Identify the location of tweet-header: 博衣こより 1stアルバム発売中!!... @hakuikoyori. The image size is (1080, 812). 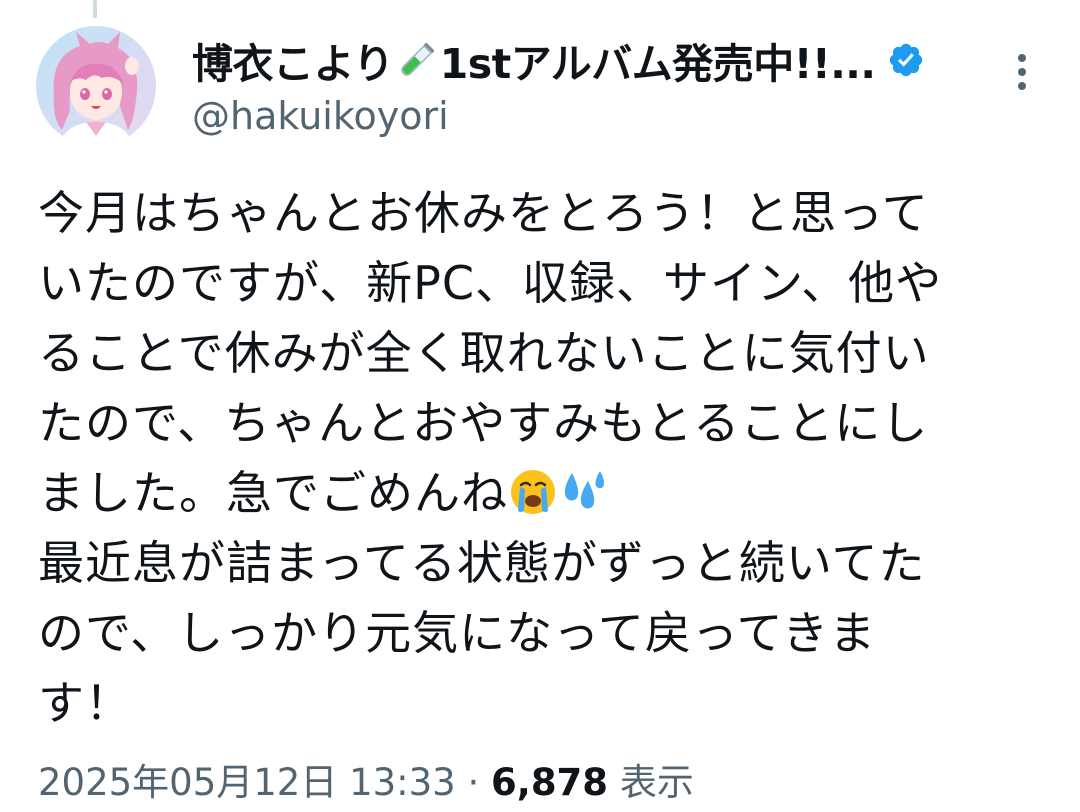
(586, 83).